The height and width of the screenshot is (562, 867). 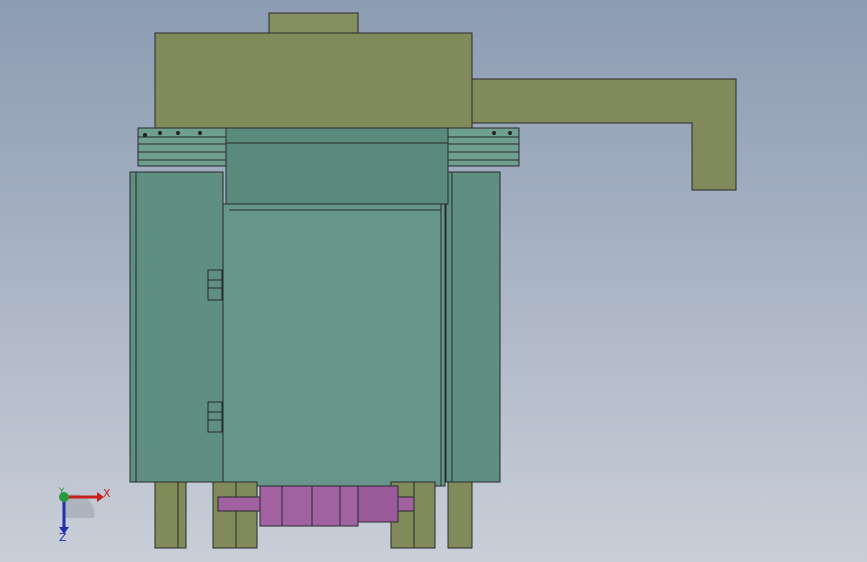 I want to click on main-front-panel, so click(x=334, y=345).